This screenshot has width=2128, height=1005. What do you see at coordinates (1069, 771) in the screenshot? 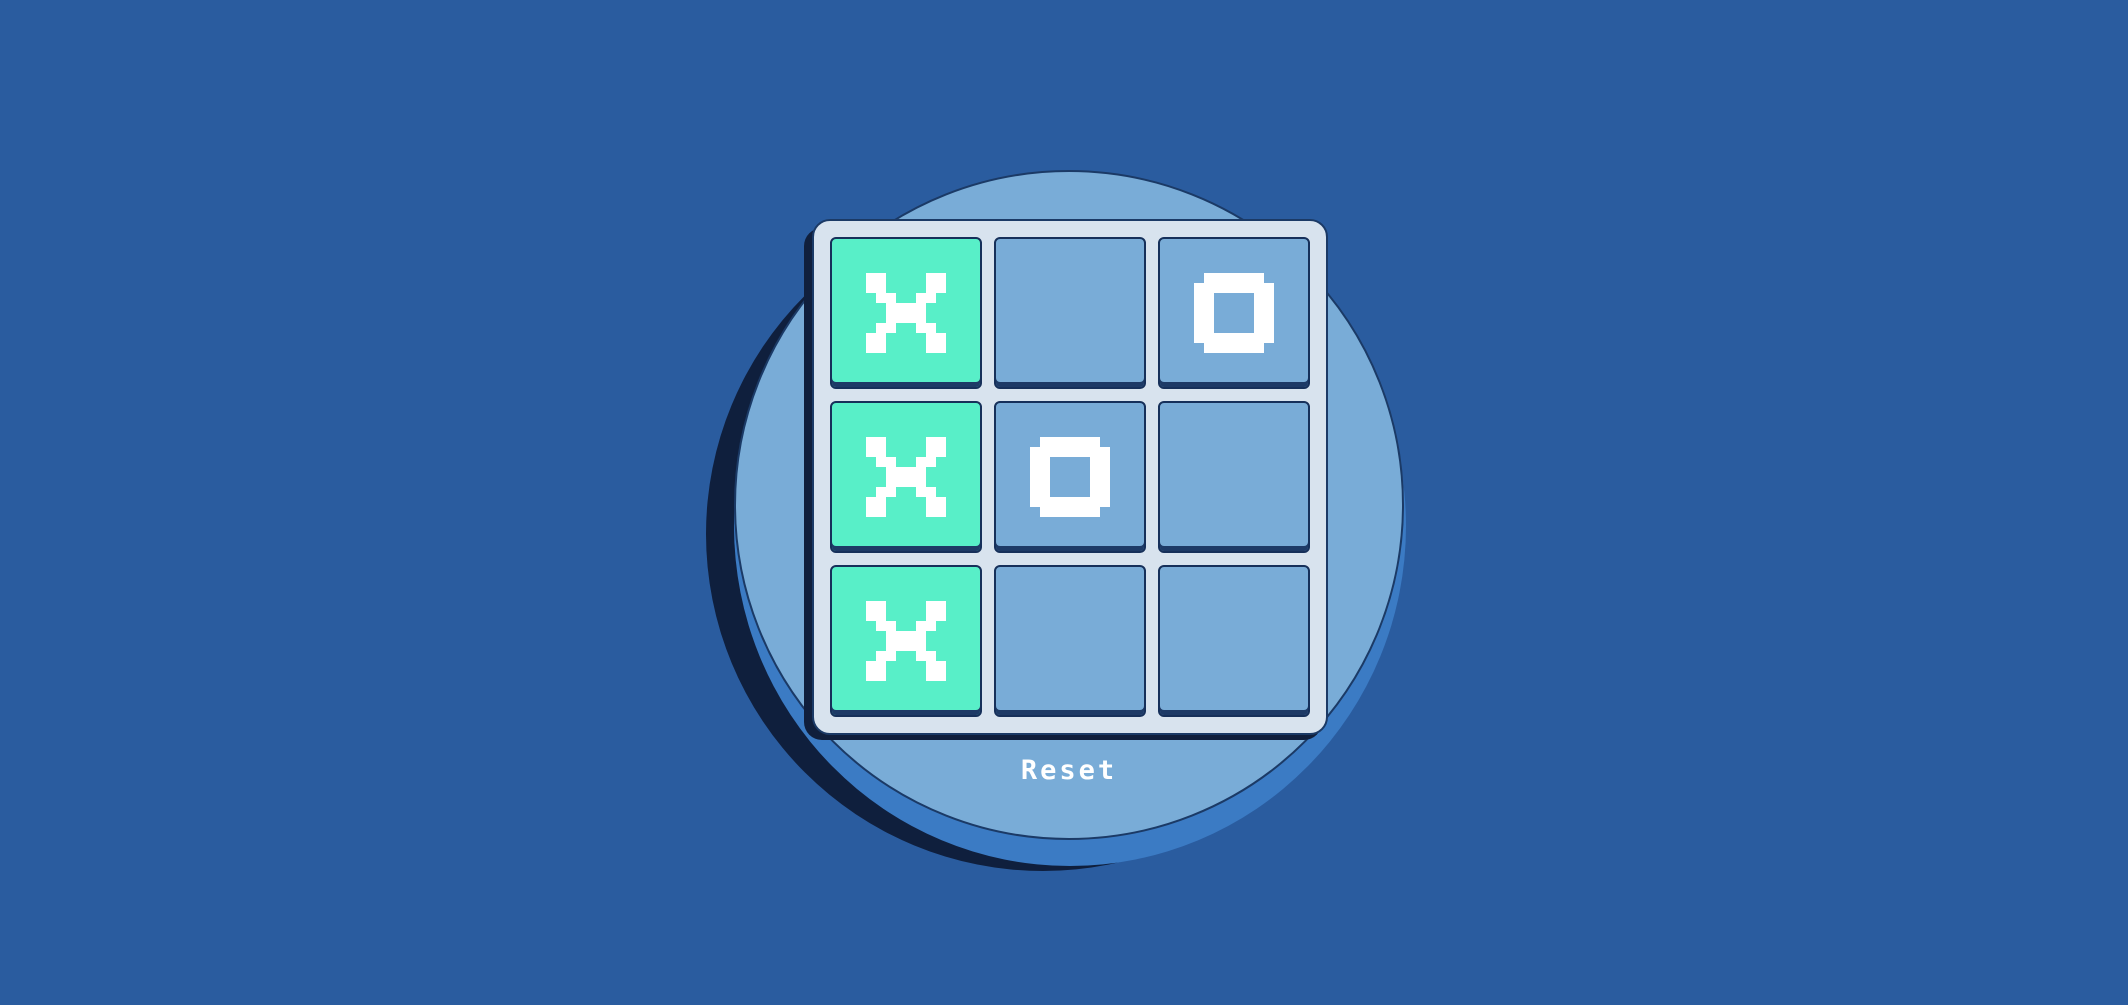
I see `reset-button: Reset` at bounding box center [1069, 771].